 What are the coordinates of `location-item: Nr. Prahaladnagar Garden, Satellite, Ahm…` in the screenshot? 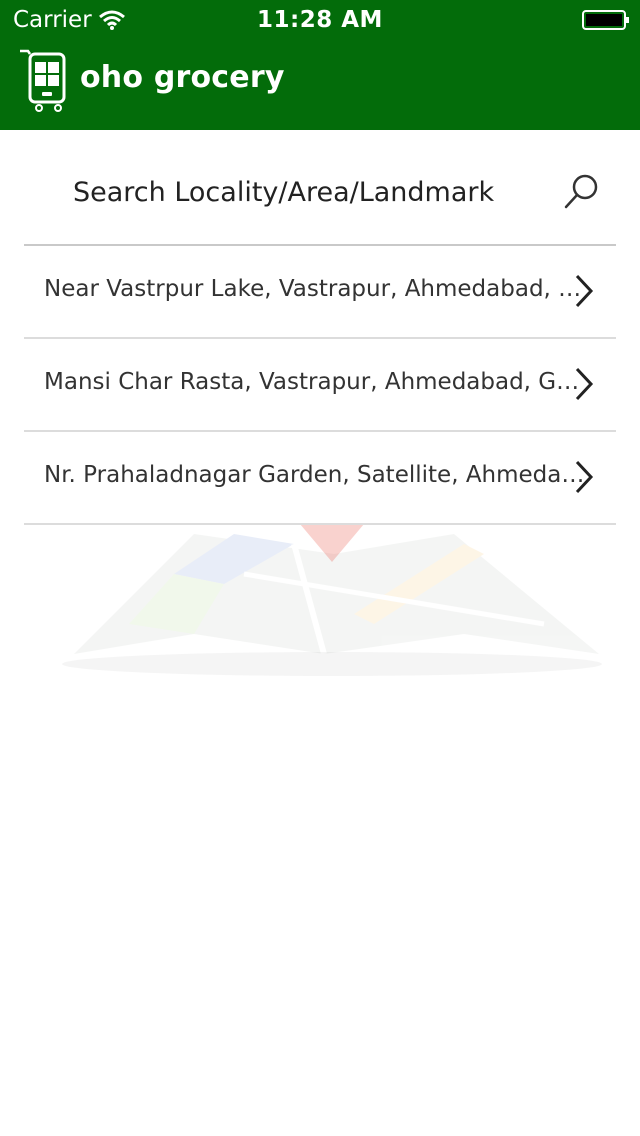 It's located at (320, 478).